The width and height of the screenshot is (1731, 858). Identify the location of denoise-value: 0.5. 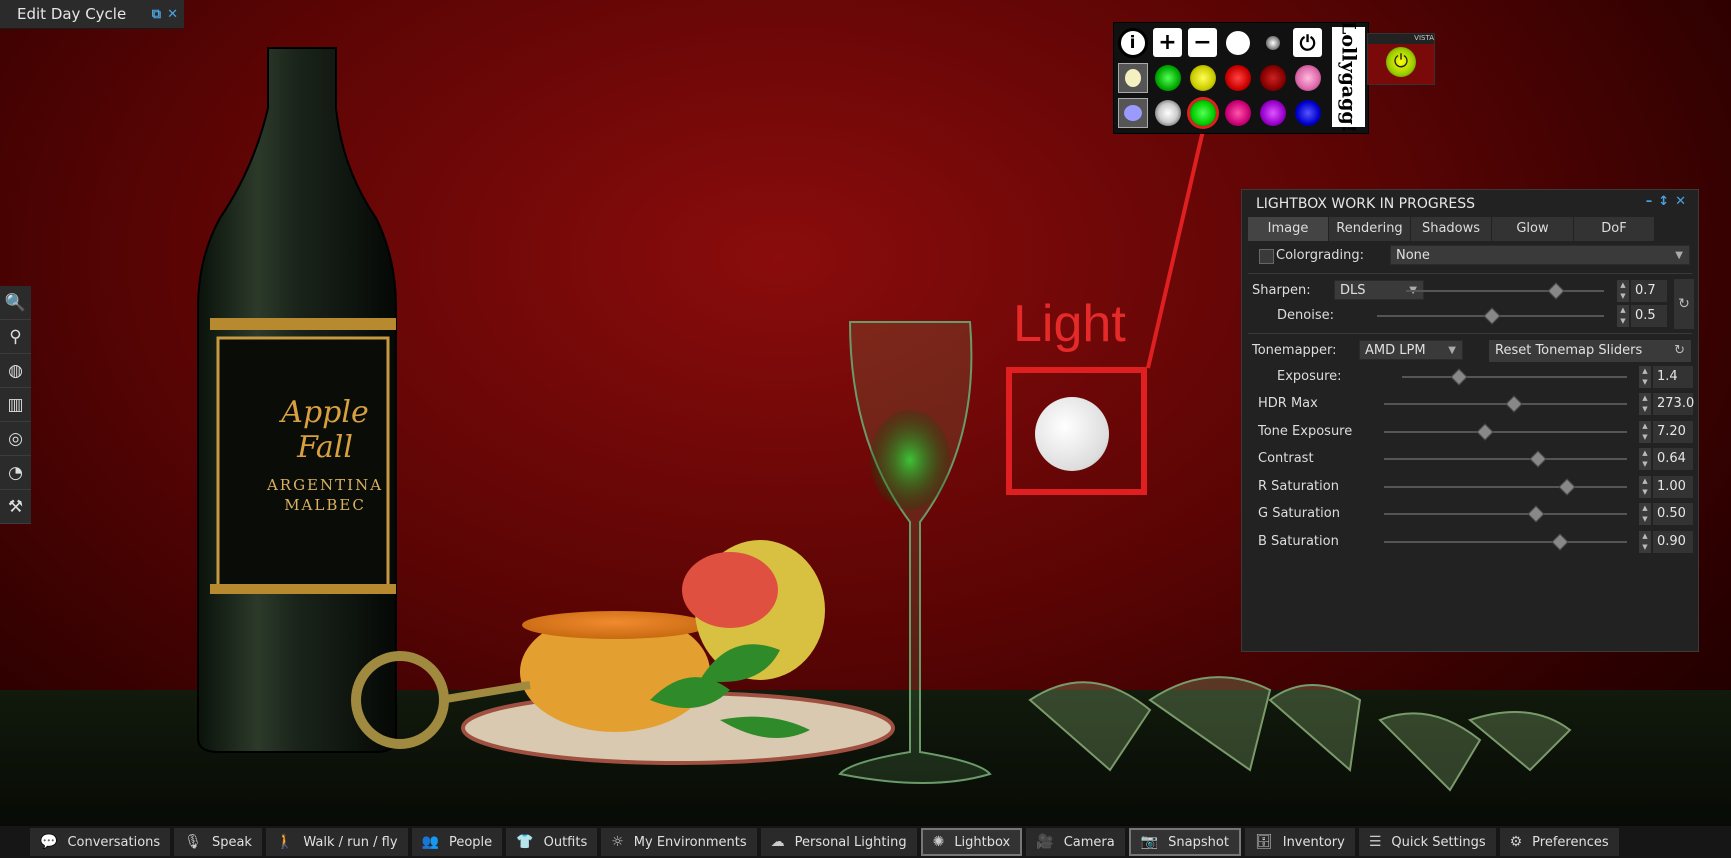
(1649, 316).